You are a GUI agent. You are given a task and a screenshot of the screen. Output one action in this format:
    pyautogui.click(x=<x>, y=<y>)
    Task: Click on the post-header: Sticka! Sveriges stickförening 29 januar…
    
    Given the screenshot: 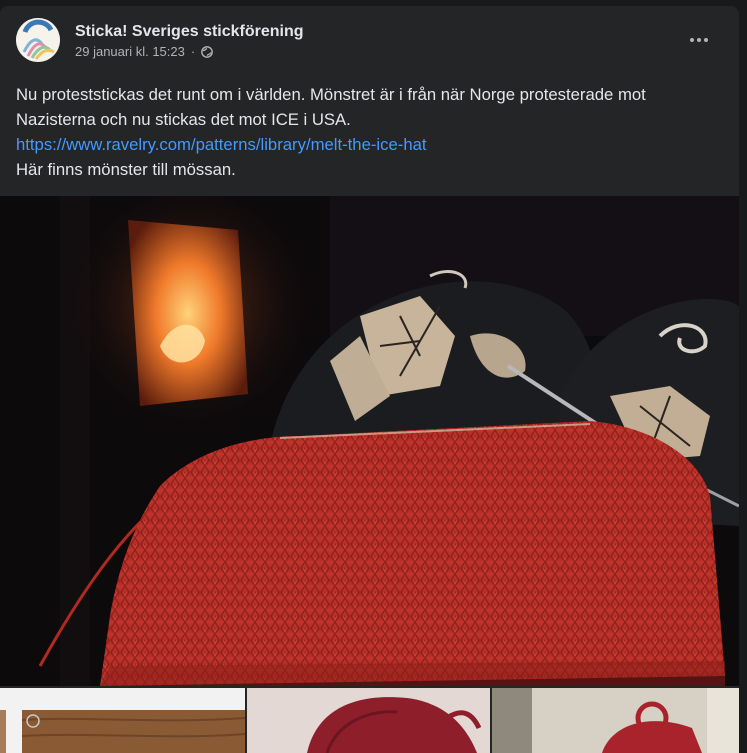 What is the action you would take?
    pyautogui.click(x=371, y=40)
    